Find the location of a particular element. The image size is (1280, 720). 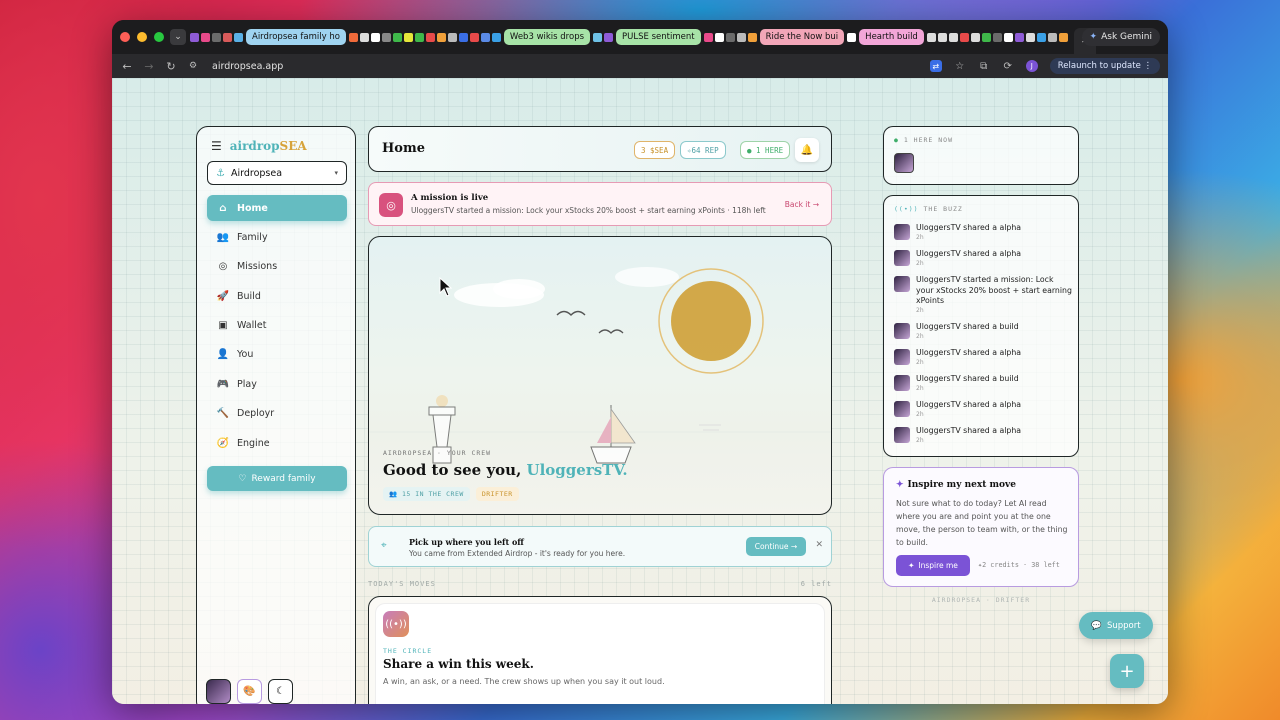

broadcast-icon: ((•)) is located at coordinates (396, 624).